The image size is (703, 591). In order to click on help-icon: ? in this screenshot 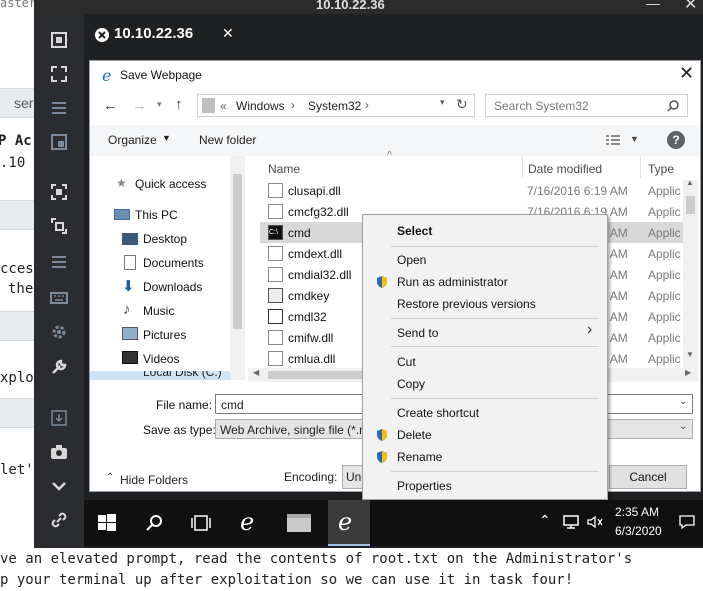, I will do `click(676, 140)`.